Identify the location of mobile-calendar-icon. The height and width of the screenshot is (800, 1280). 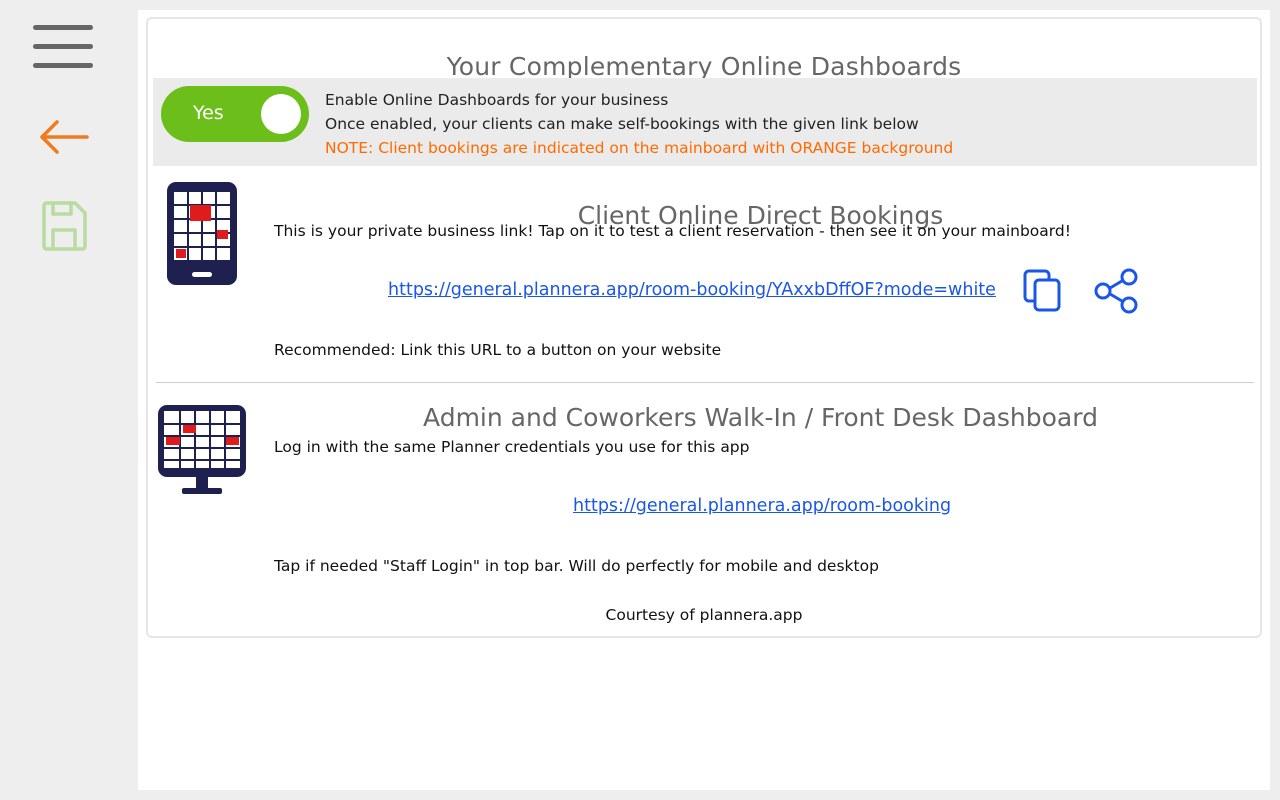
(202, 233).